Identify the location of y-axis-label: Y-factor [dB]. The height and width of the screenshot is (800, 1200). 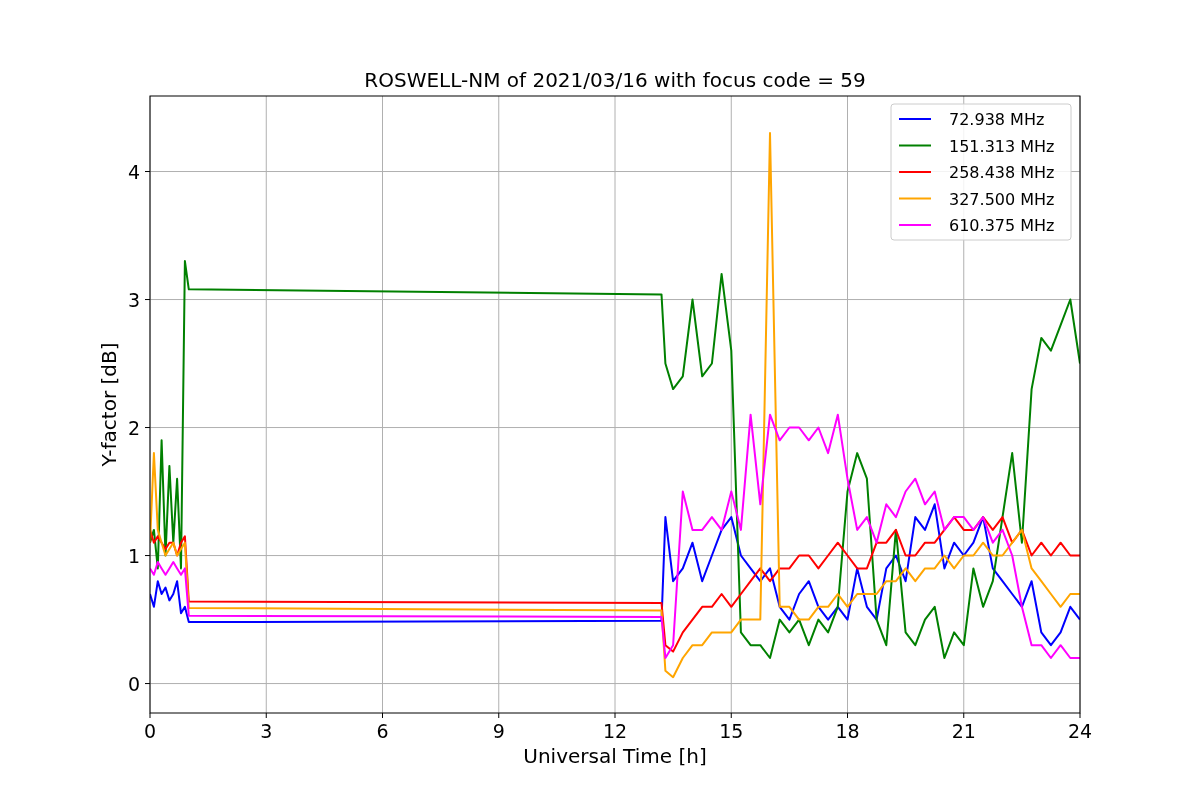
(109, 404).